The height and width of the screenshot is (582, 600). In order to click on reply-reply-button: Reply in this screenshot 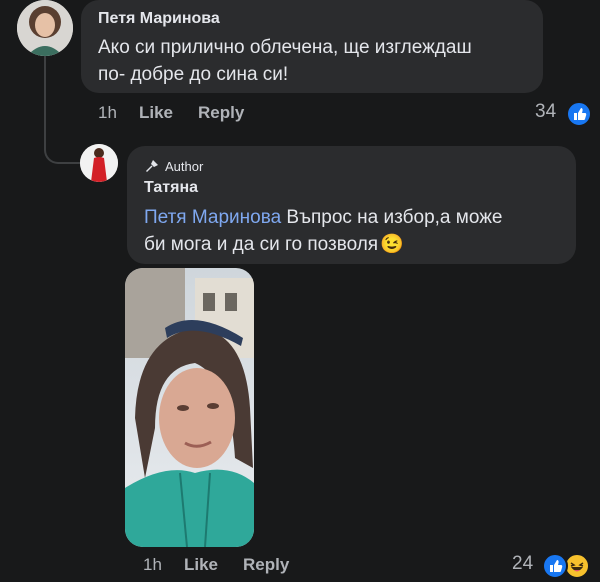, I will do `click(266, 565)`.